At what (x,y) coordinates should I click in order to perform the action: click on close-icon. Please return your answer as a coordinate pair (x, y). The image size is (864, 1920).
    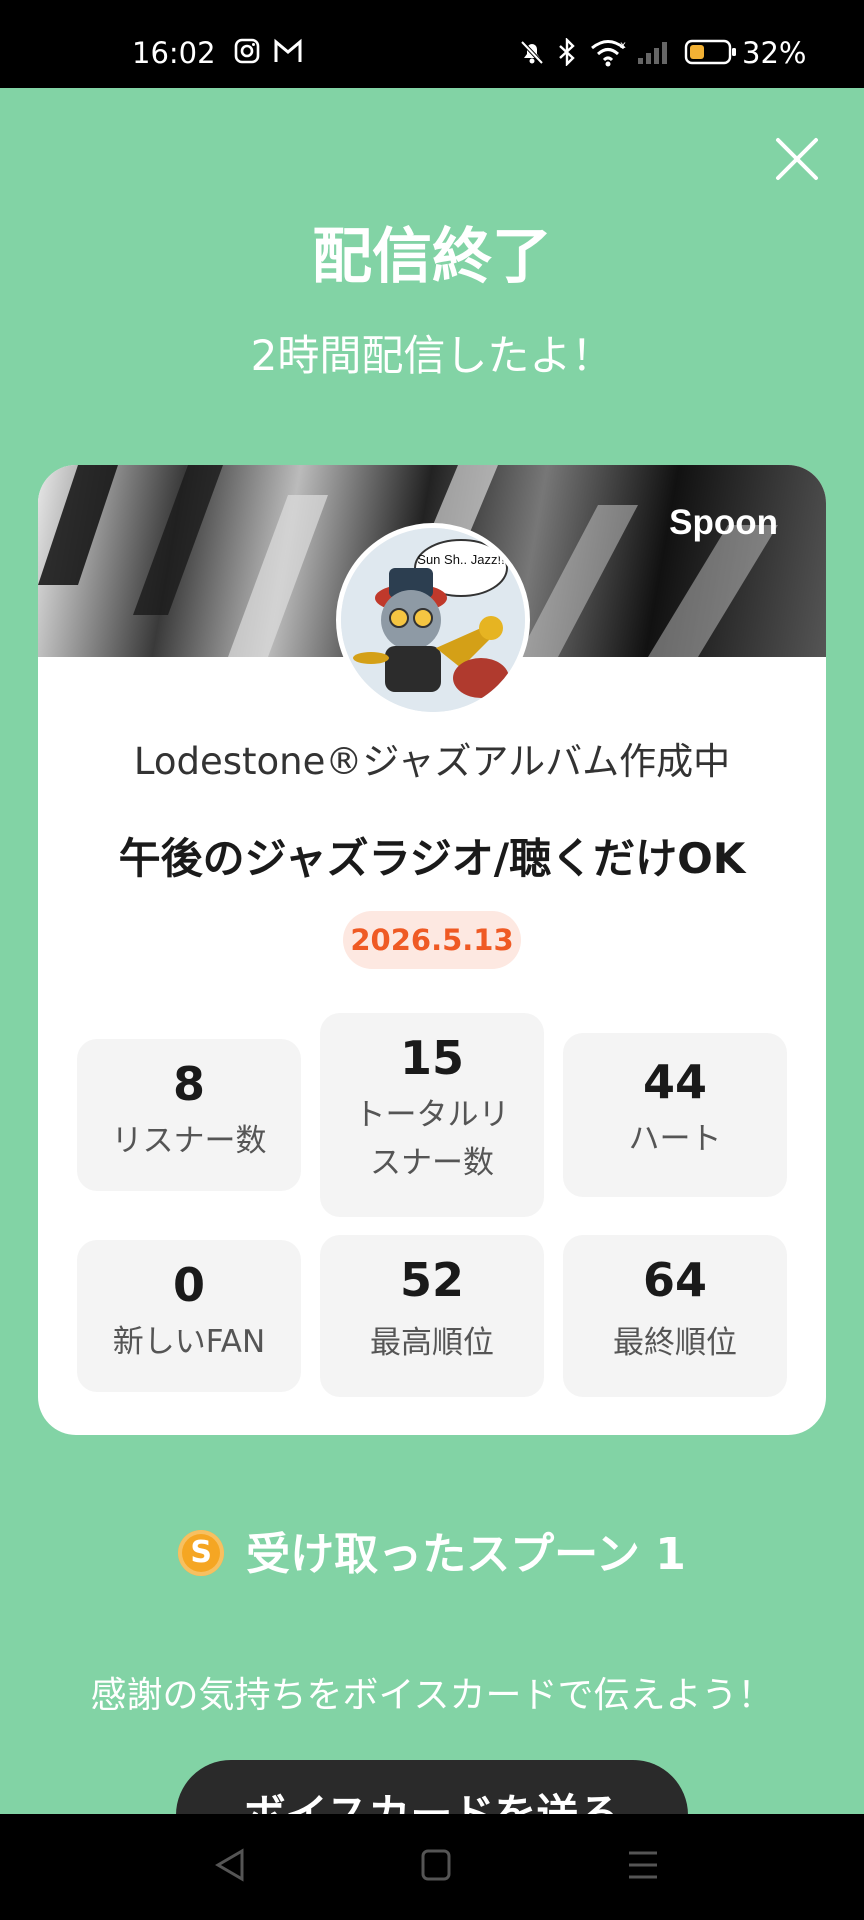
    Looking at the image, I should click on (797, 159).